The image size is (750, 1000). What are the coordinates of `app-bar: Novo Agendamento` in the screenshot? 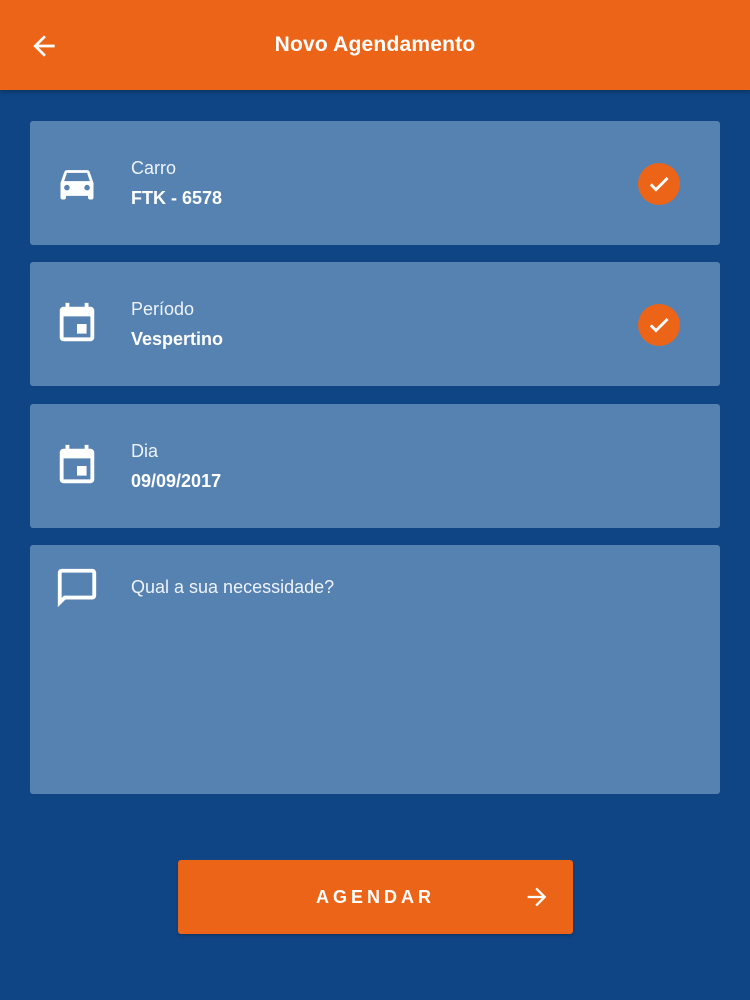 It's located at (375, 45).